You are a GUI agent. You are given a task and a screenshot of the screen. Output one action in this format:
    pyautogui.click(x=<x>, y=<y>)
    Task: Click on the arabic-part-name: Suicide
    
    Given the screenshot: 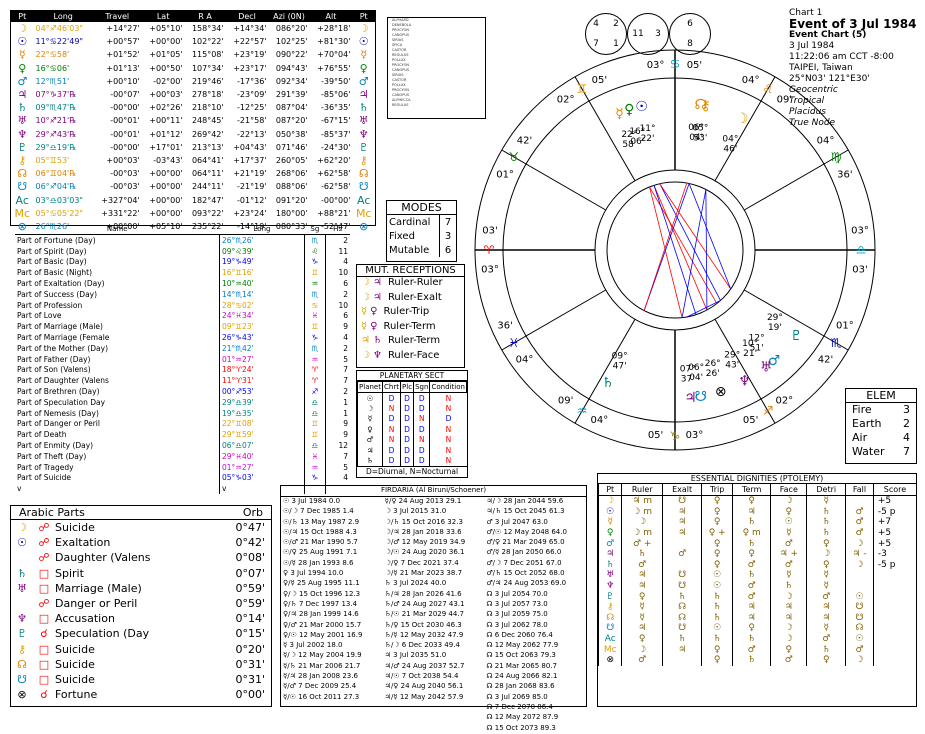 What is the action you would take?
    pyautogui.click(x=75, y=664)
    